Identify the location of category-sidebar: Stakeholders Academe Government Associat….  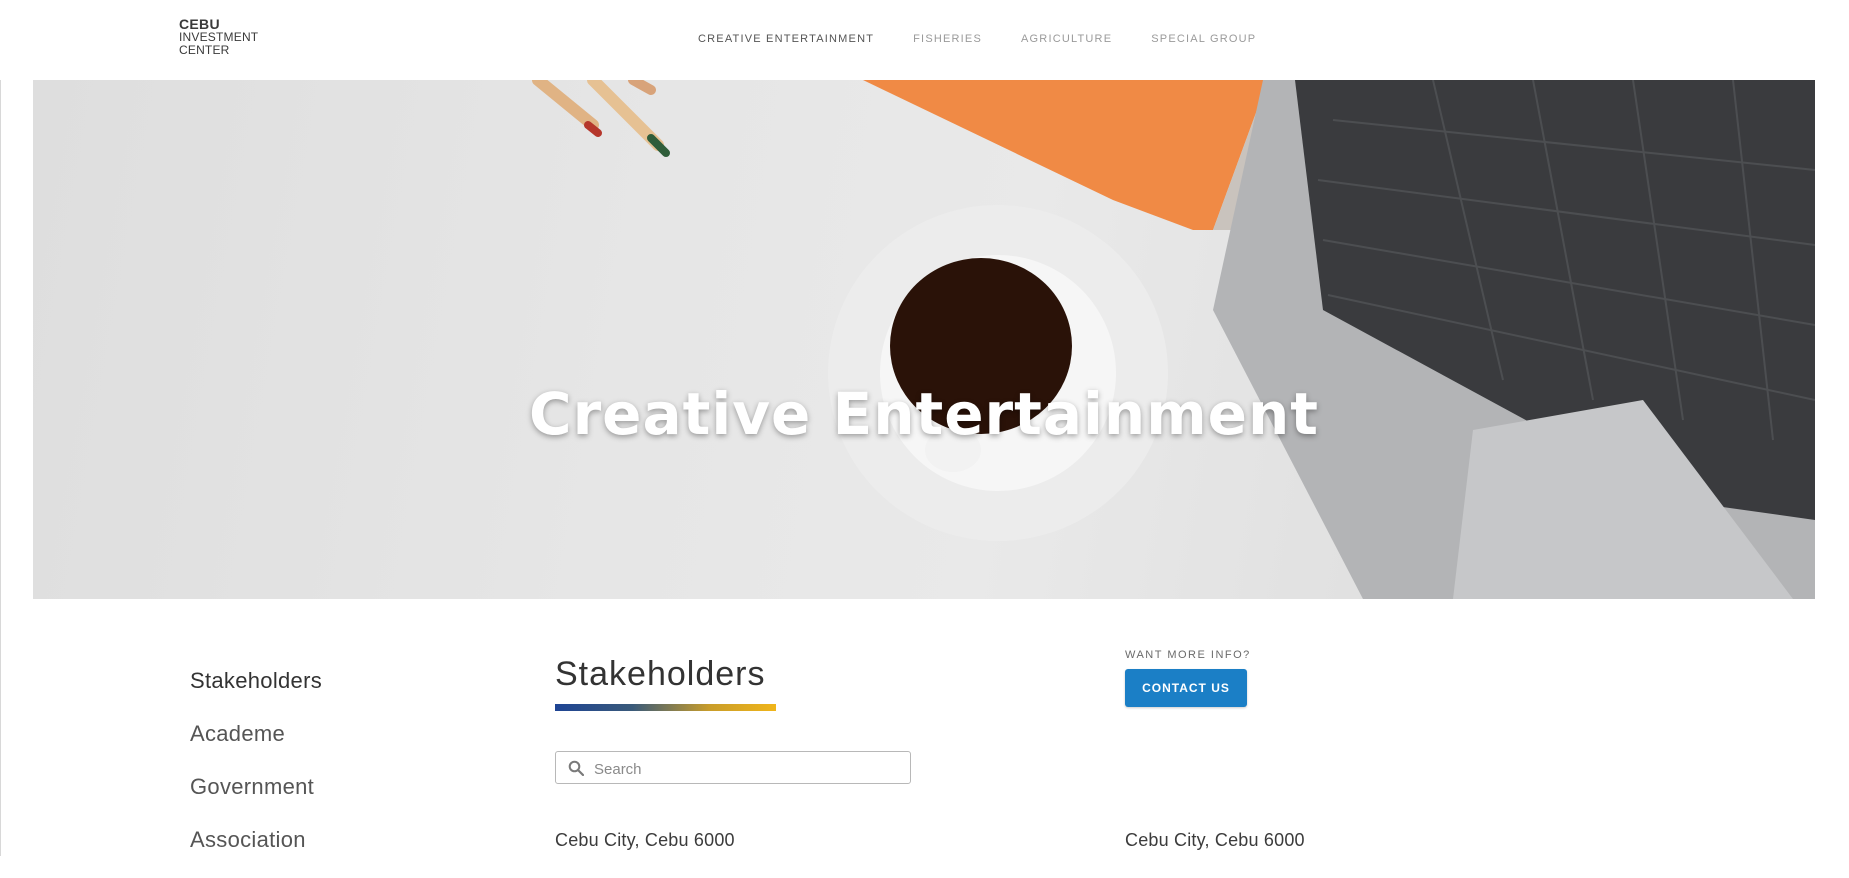
(256, 772).